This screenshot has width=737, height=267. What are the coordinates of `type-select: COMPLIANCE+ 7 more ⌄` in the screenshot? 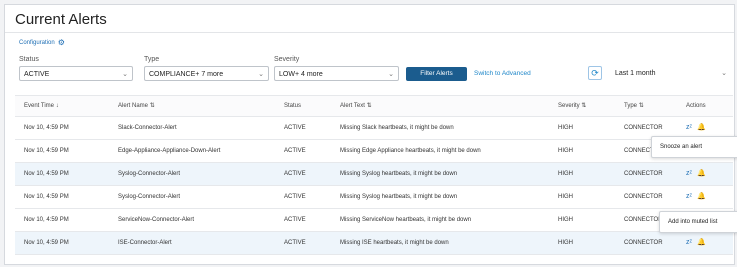 It's located at (206, 73).